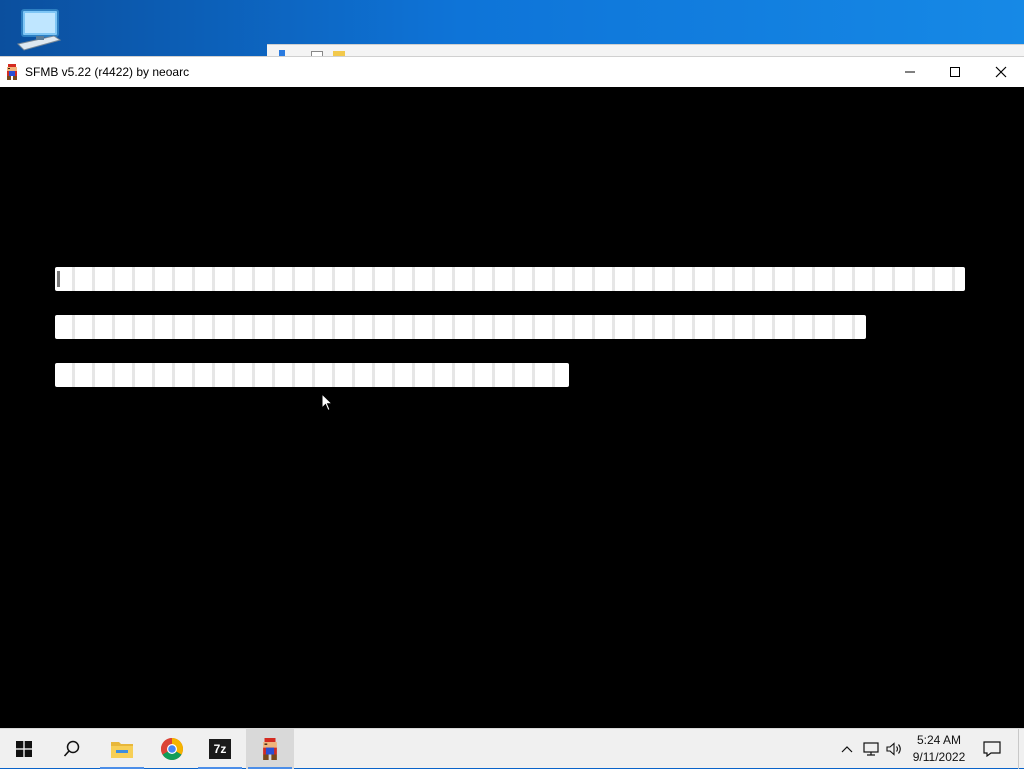 Image resolution: width=1024 pixels, height=769 pixels. What do you see at coordinates (512, 748) in the screenshot?
I see `taskbar: 7z 5:24 AM 9/11/2022` at bounding box center [512, 748].